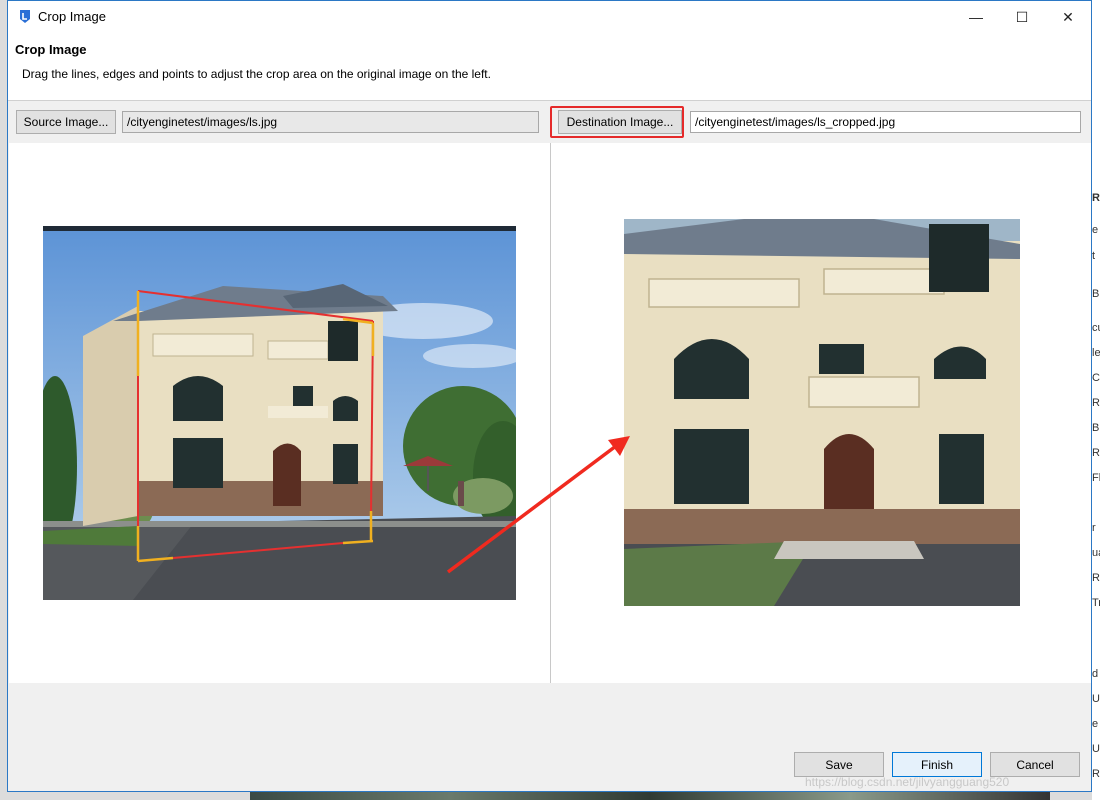 This screenshot has width=1100, height=800. What do you see at coordinates (1096, 749) in the screenshot?
I see `bg-fragment: Ui` at bounding box center [1096, 749].